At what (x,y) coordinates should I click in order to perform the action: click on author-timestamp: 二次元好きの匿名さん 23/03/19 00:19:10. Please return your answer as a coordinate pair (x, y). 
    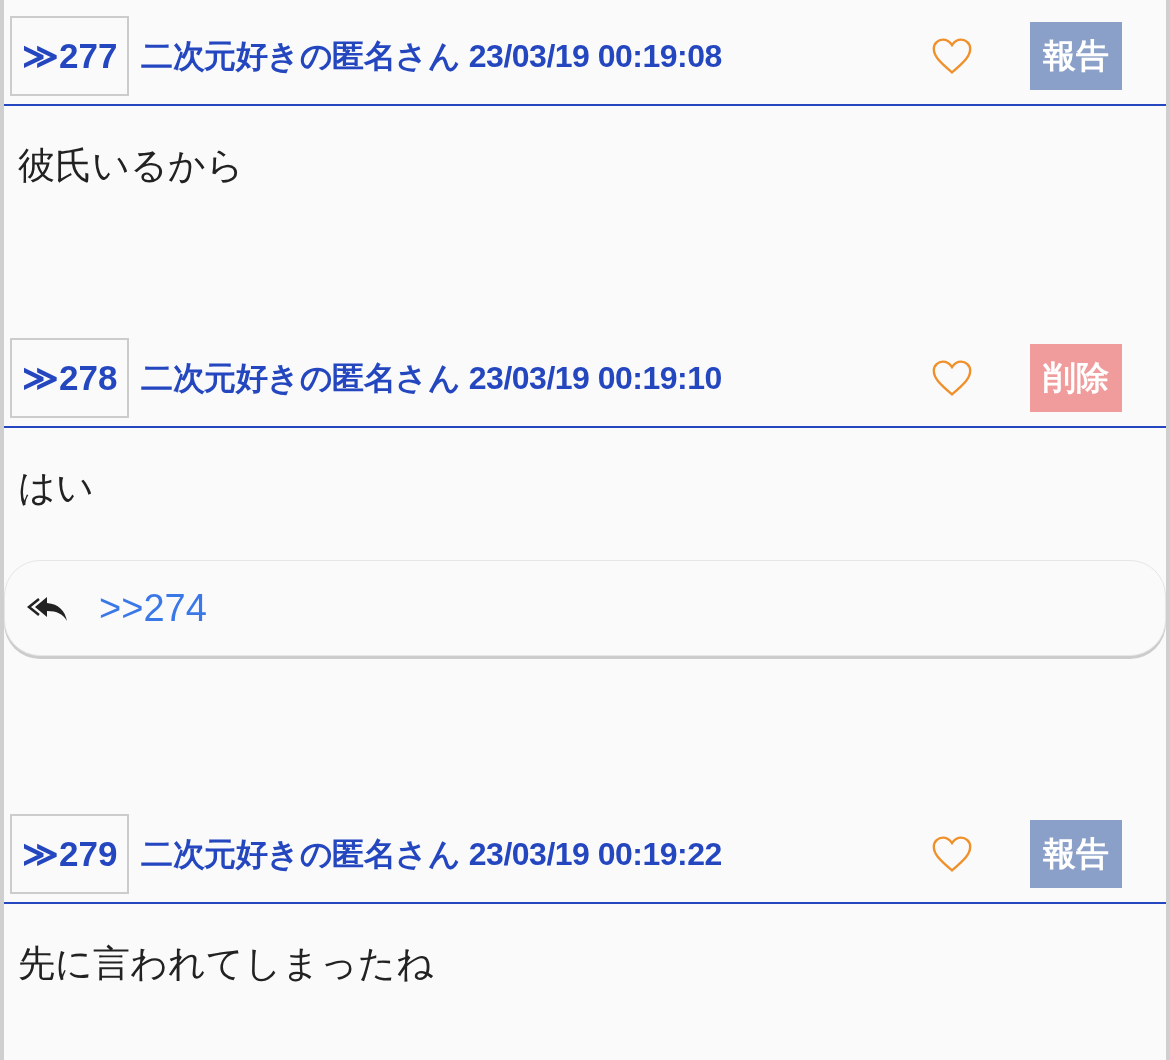
    Looking at the image, I should click on (431, 378).